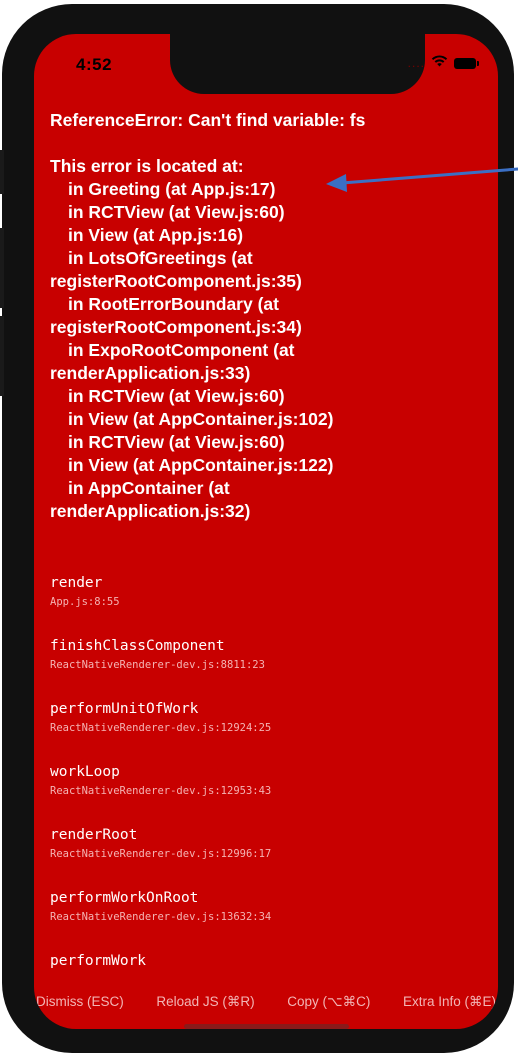 The height and width of the screenshot is (1055, 518). Describe the element at coordinates (422, 179) in the screenshot. I see `annotation-arrow-icon` at that location.